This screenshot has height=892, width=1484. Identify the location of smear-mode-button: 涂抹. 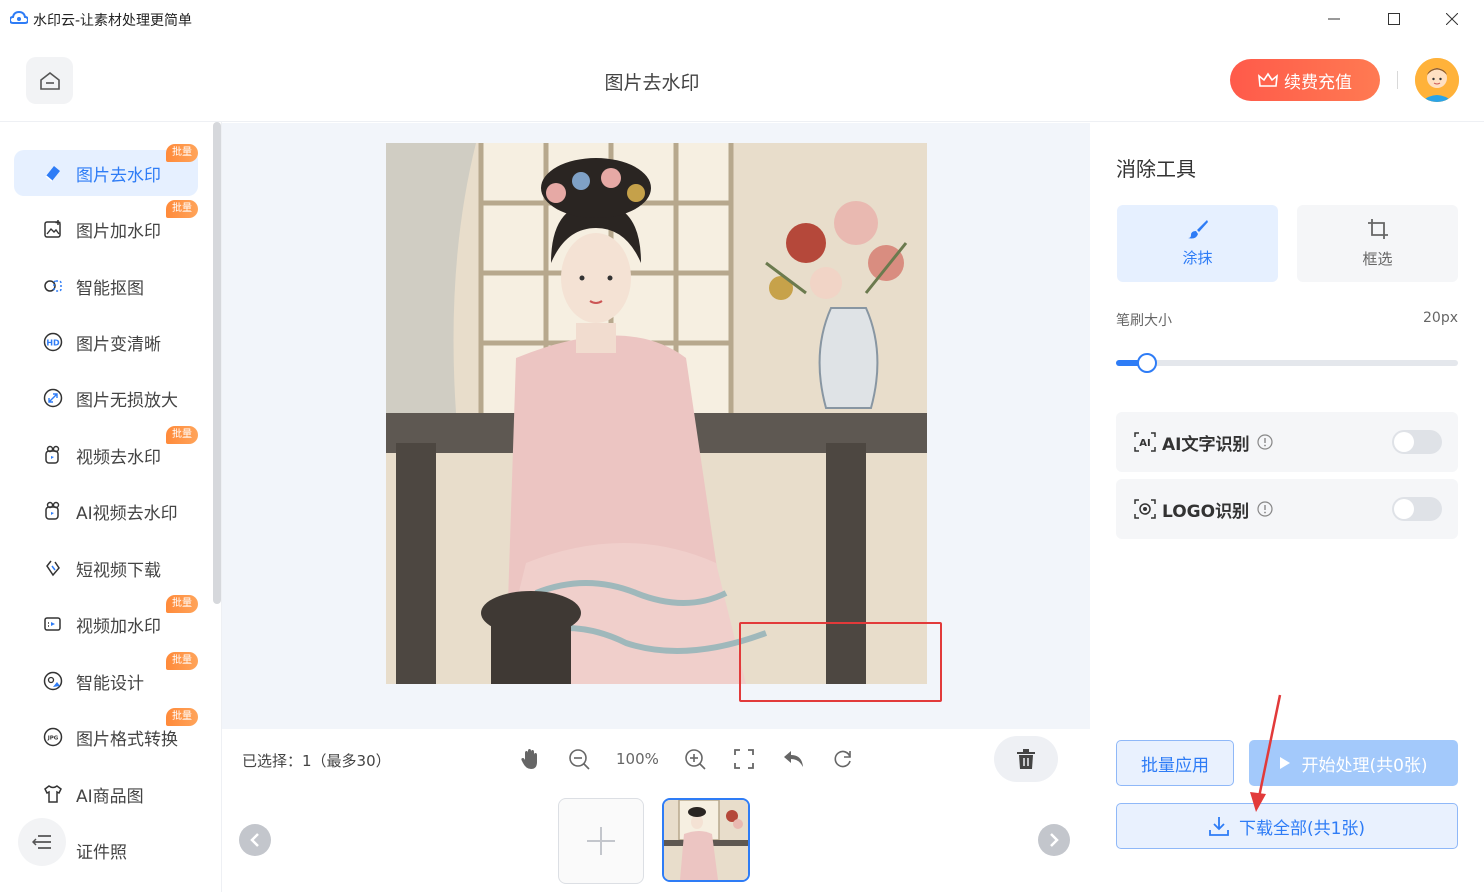
(1197, 243).